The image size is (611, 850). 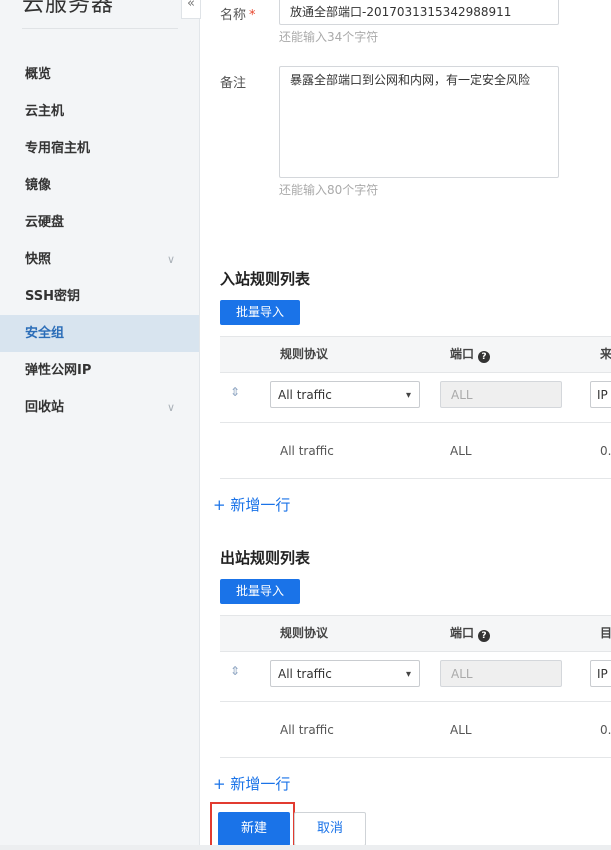 What do you see at coordinates (307, 730) in the screenshot?
I see `outbound-row2-protocol: All traffic` at bounding box center [307, 730].